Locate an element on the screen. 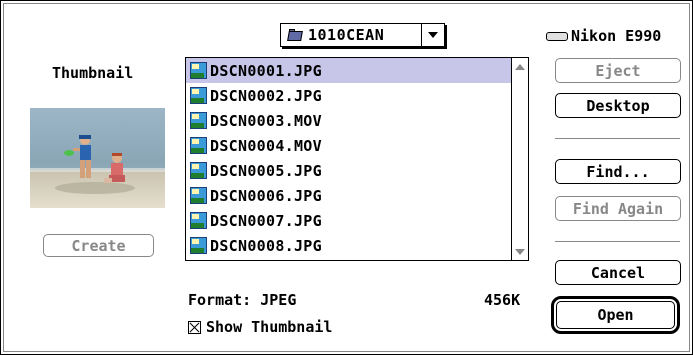 The width and height of the screenshot is (693, 355). file-list-item: DSCN0001.JPG is located at coordinates (348, 70).